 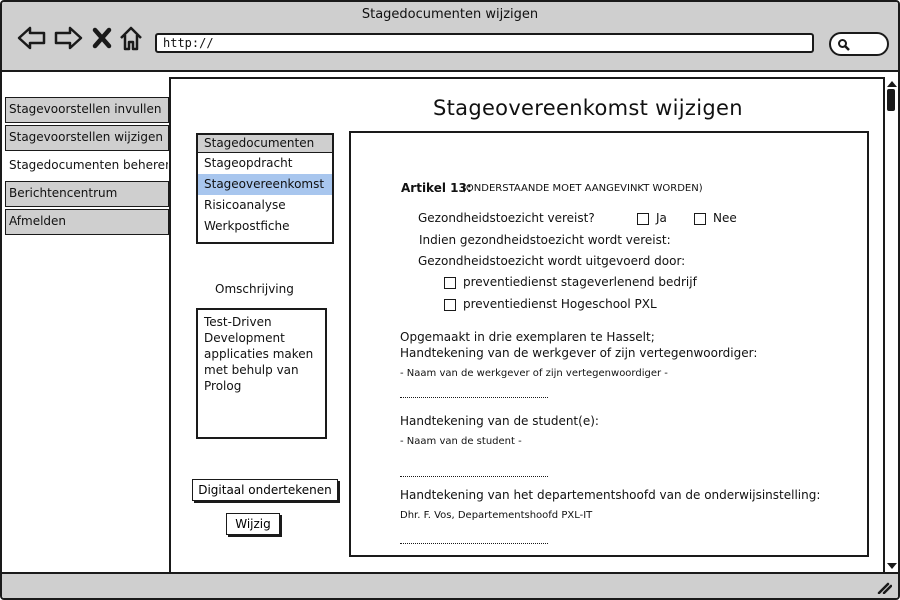 I want to click on article-note: (ONDERSTAANDE MOET AANGEVINKT WORDEN), so click(x=582, y=188).